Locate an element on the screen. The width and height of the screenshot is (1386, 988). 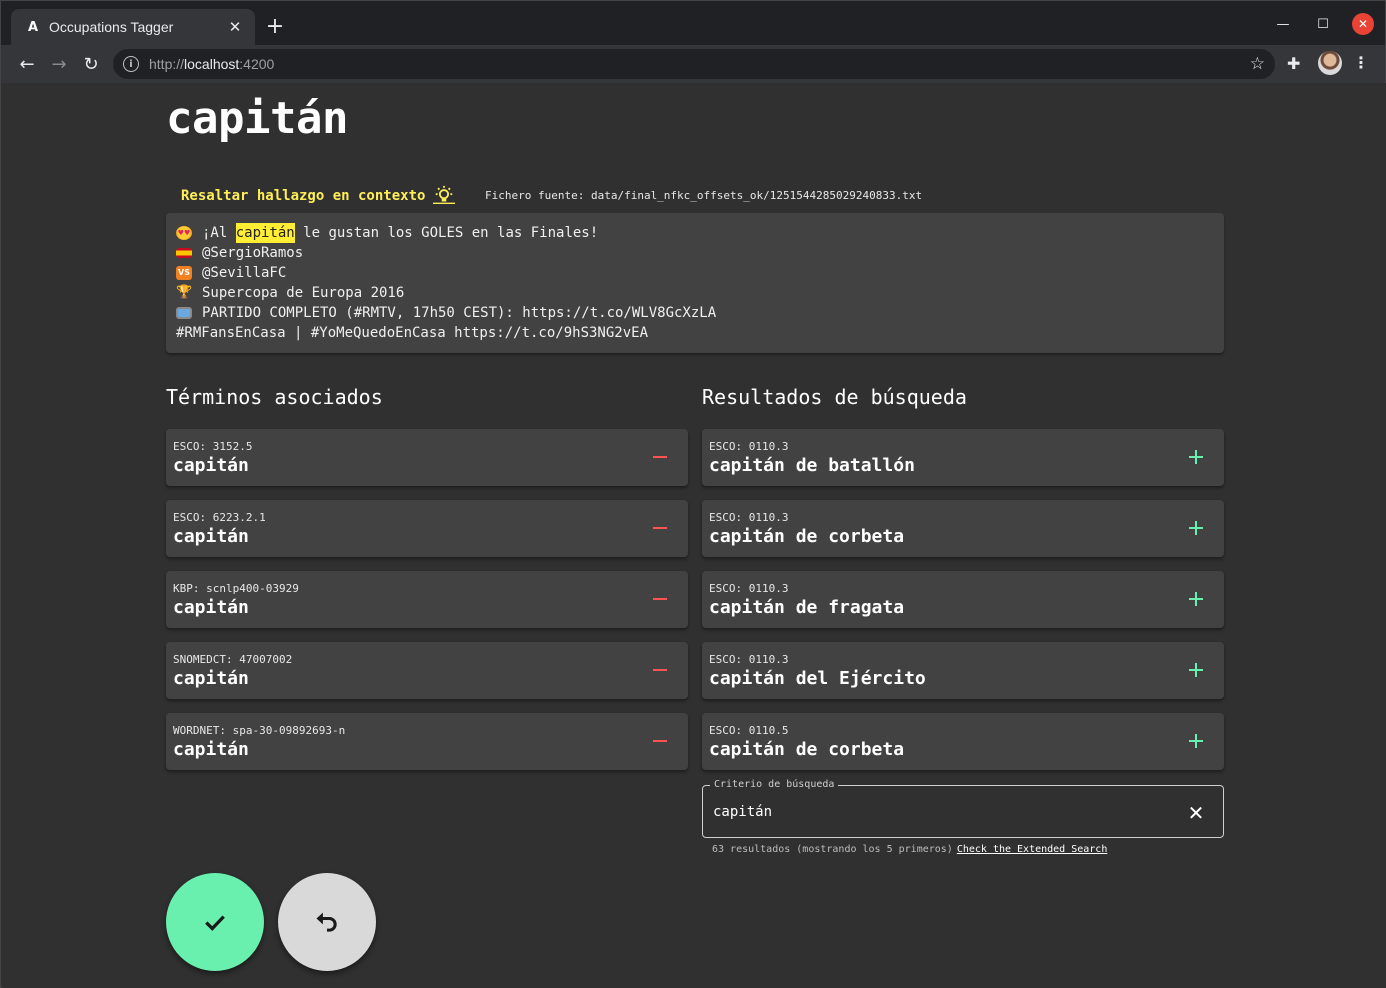
clear-search-icon: ✕ is located at coordinates (1196, 813).